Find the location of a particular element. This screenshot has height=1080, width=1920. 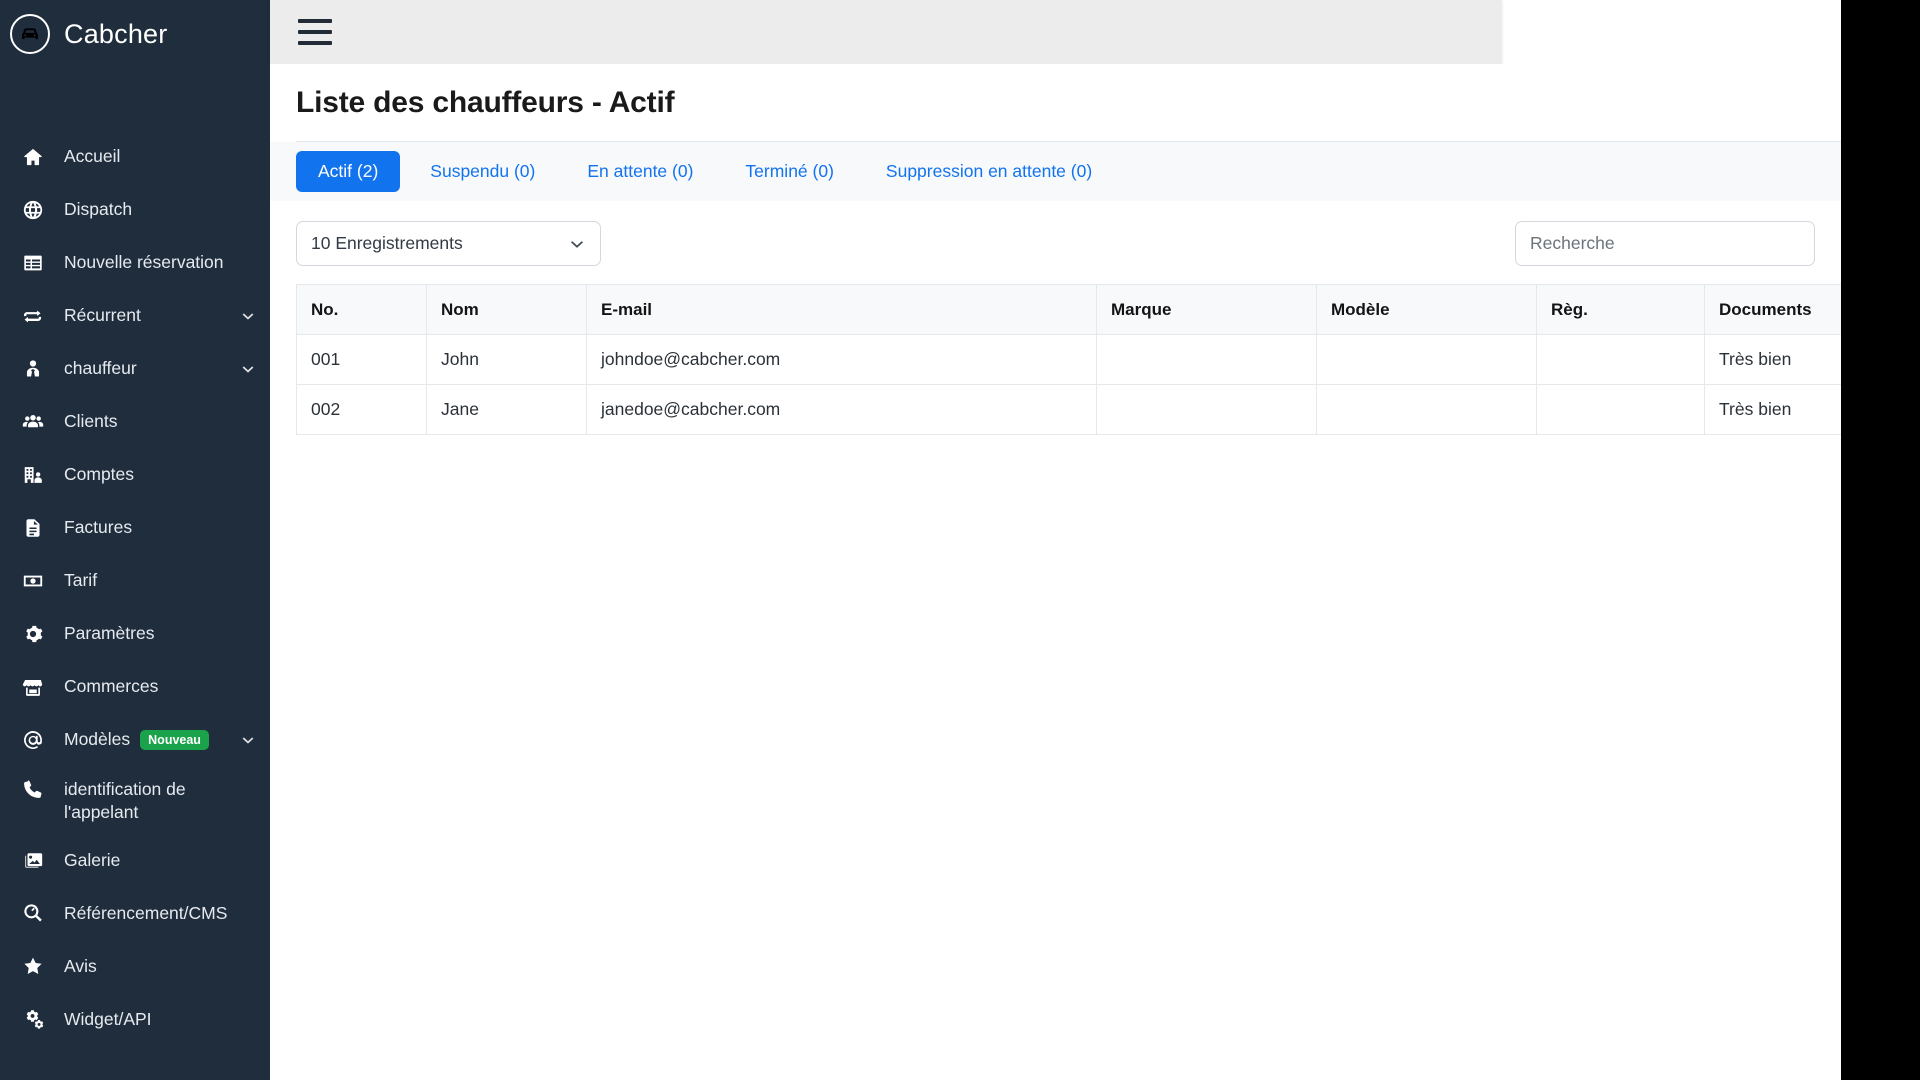

image-icon is located at coordinates (33, 860).